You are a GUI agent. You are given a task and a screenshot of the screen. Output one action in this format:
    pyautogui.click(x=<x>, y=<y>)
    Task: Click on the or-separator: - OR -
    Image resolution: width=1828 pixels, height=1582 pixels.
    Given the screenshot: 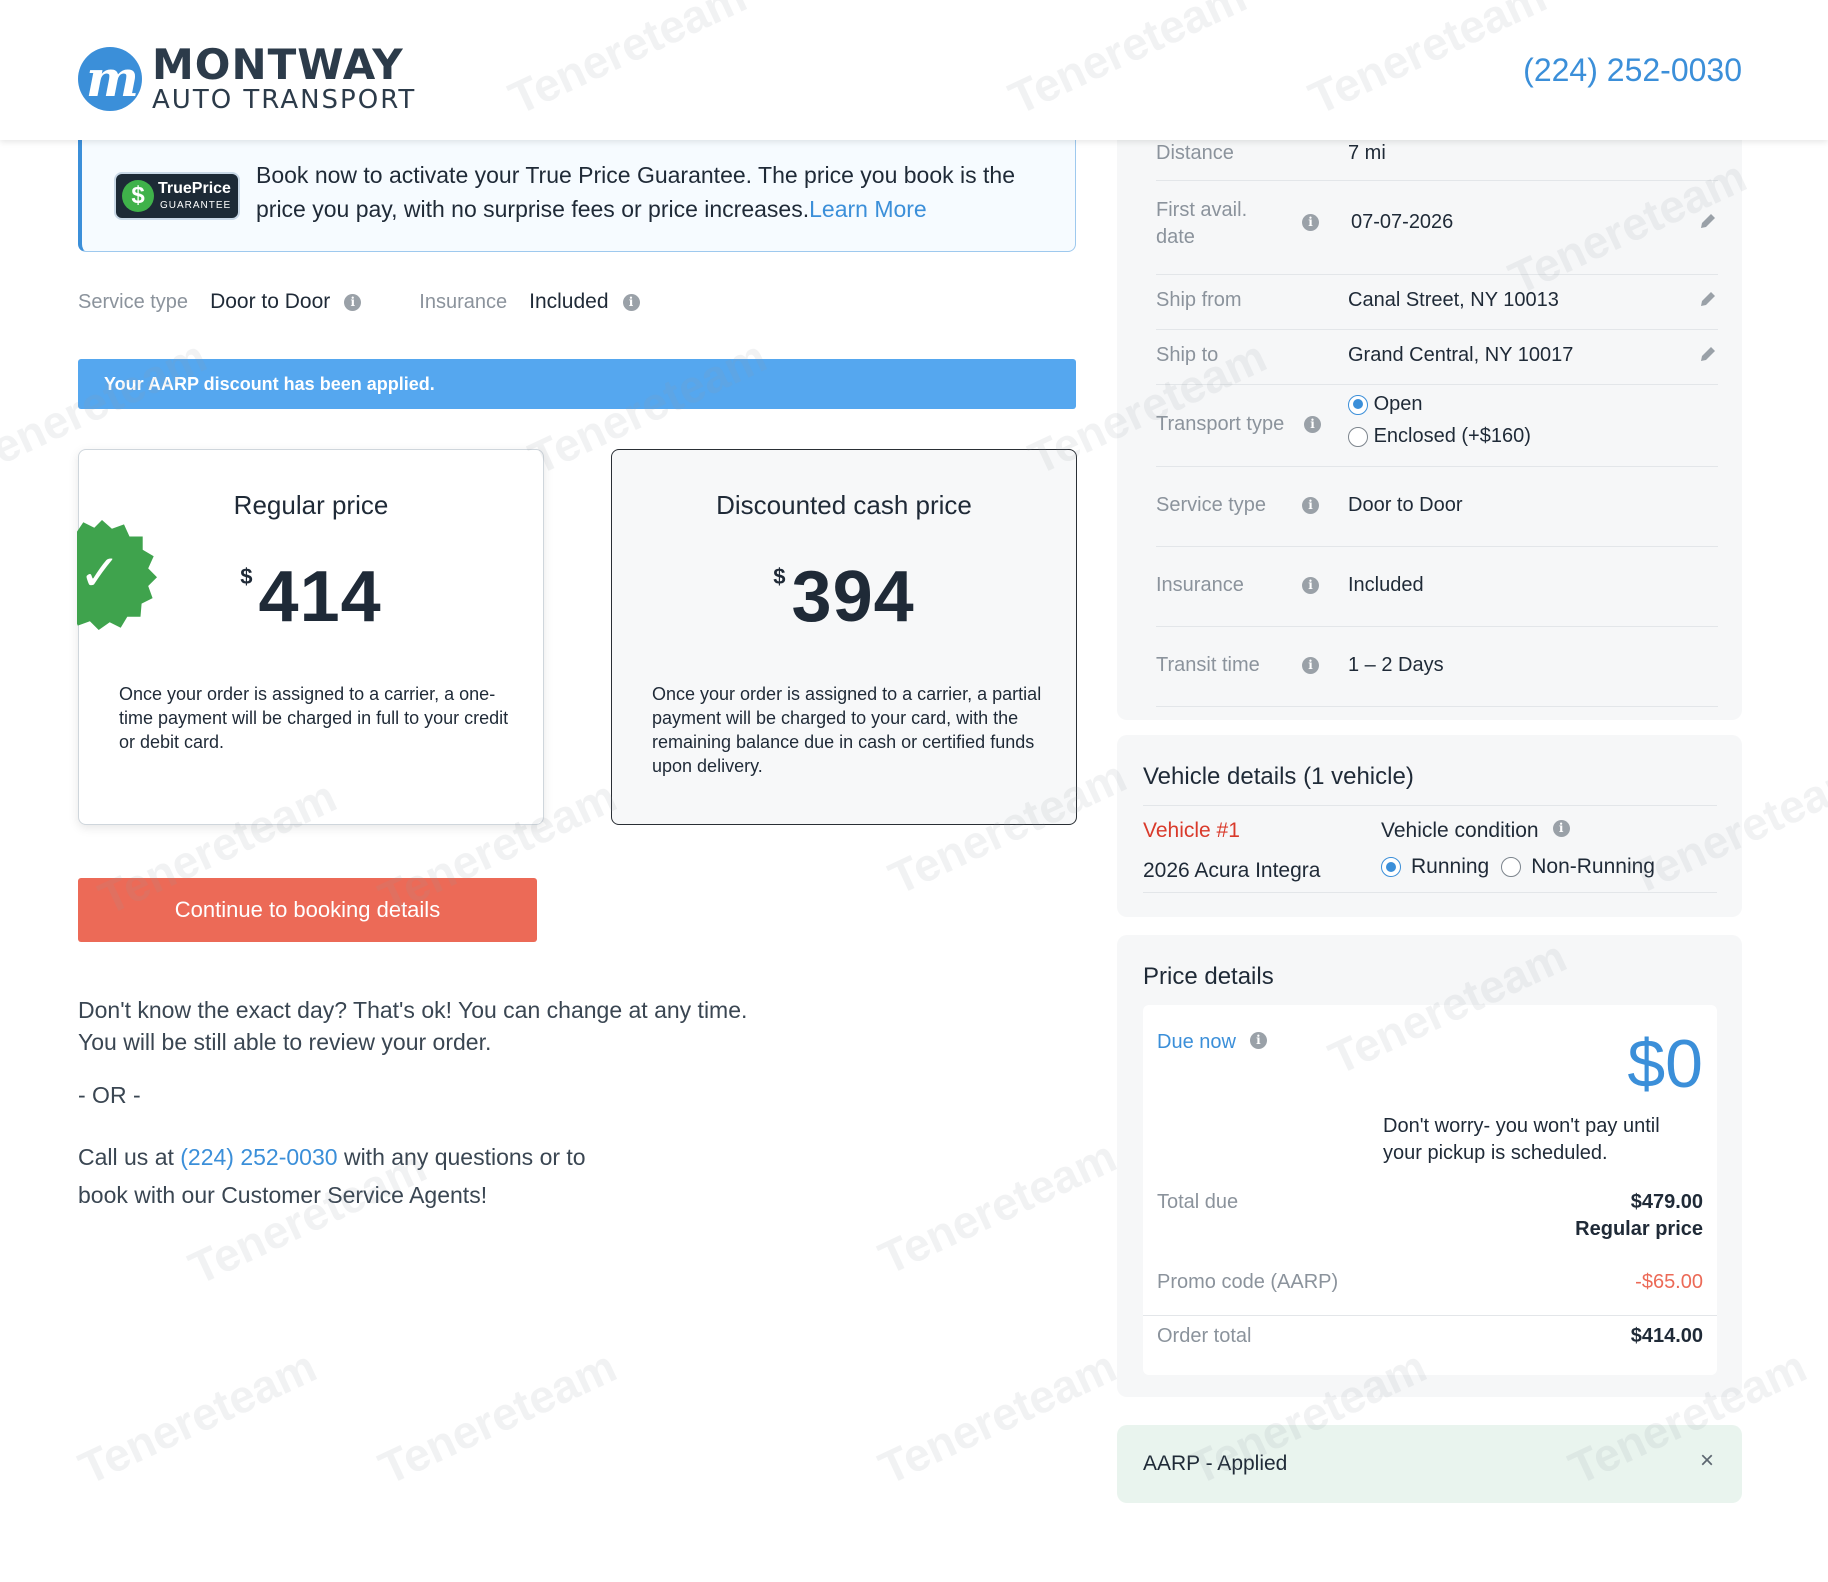 What is the action you would take?
    pyautogui.click(x=109, y=1095)
    